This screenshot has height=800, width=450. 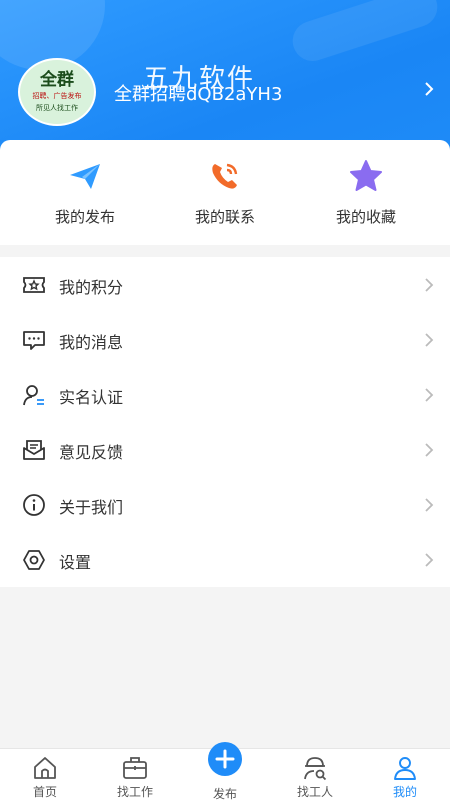 What do you see at coordinates (135, 768) in the screenshot?
I see `briefcase-icon` at bounding box center [135, 768].